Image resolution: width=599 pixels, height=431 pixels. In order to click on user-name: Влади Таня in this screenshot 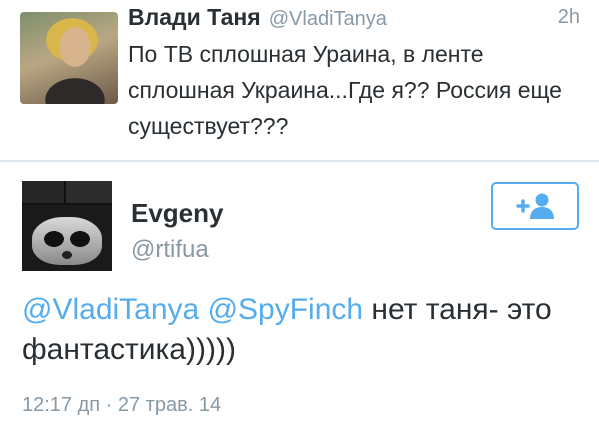, I will do `click(194, 17)`.